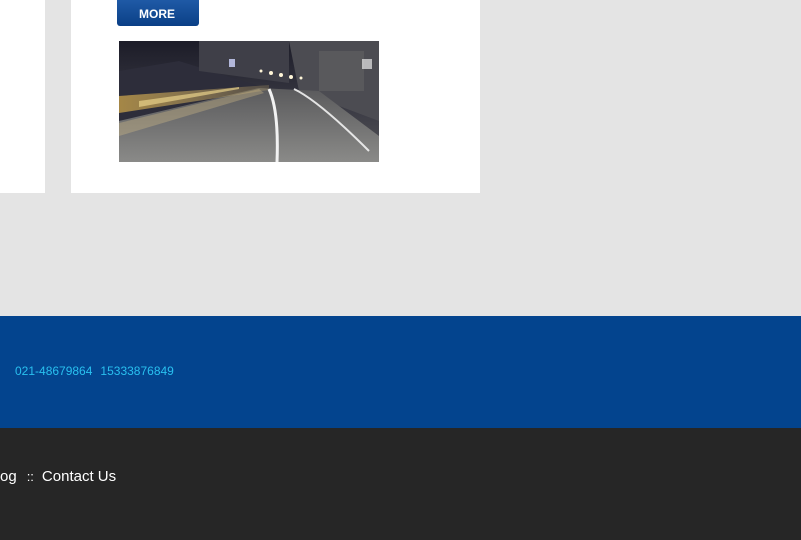 This screenshot has height=540, width=801. I want to click on phone-numbers: 021-48679864 15333876849, so click(98, 371).